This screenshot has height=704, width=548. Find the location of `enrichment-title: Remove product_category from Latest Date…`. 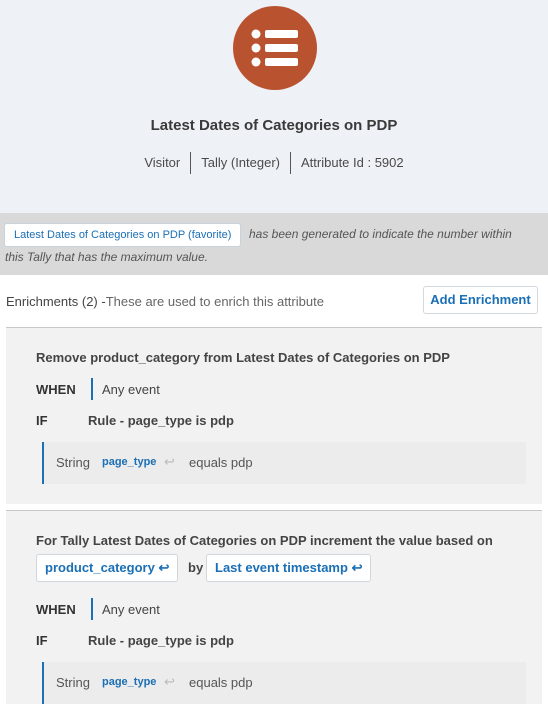

enrichment-title: Remove product_category from Latest Date… is located at coordinates (243, 357).